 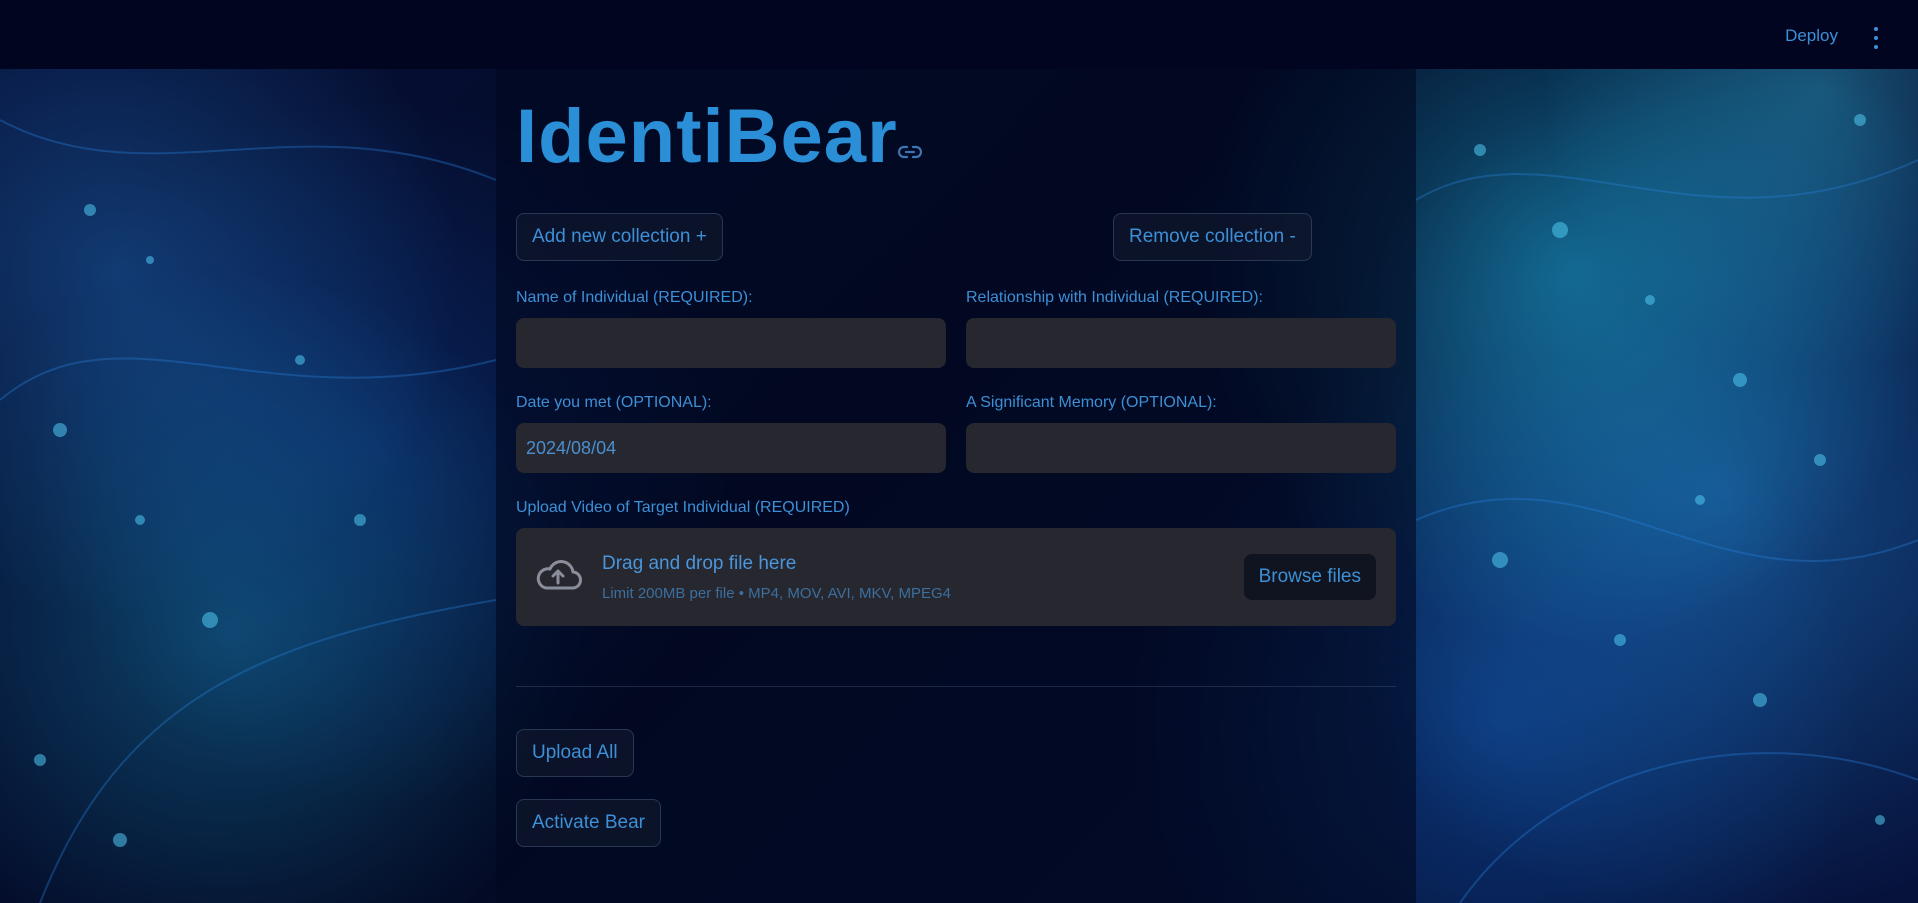 What do you see at coordinates (731, 448) in the screenshot?
I see `date-input: 2024/08/04` at bounding box center [731, 448].